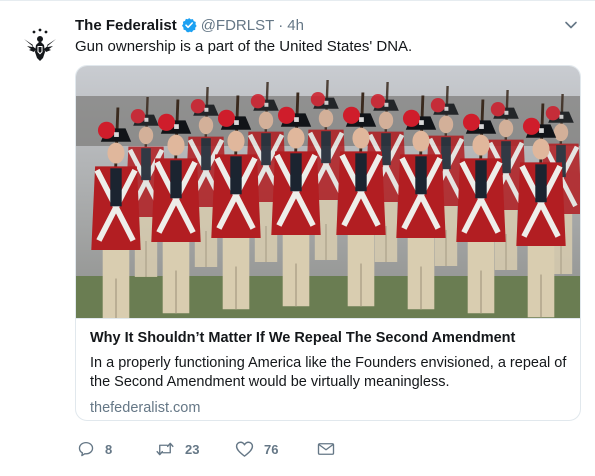 This screenshot has height=476, width=595. Describe the element at coordinates (295, 25) in the screenshot. I see `timestamp: 4h` at that location.